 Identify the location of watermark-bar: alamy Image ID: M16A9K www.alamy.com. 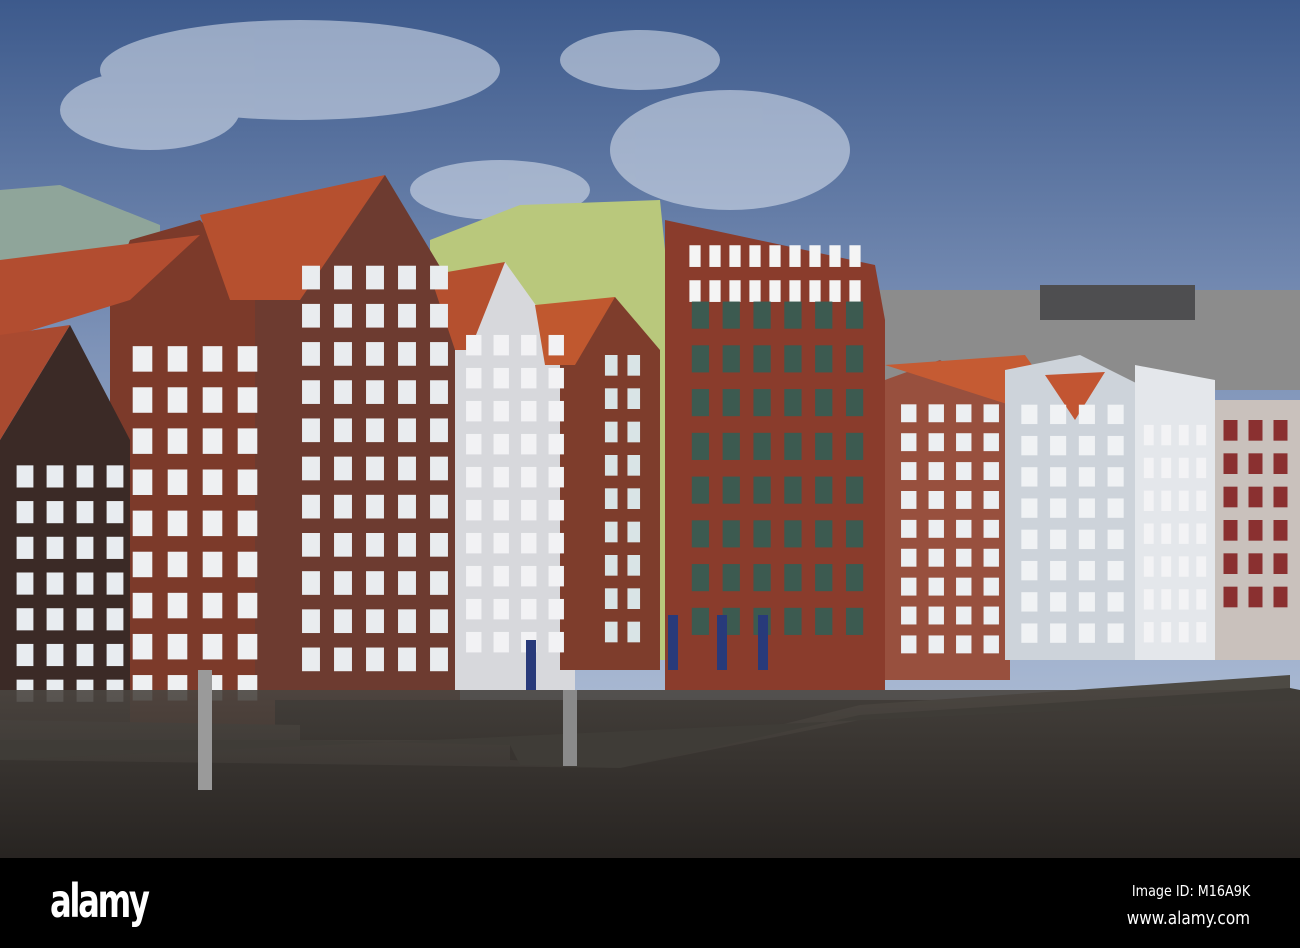
(650, 903).